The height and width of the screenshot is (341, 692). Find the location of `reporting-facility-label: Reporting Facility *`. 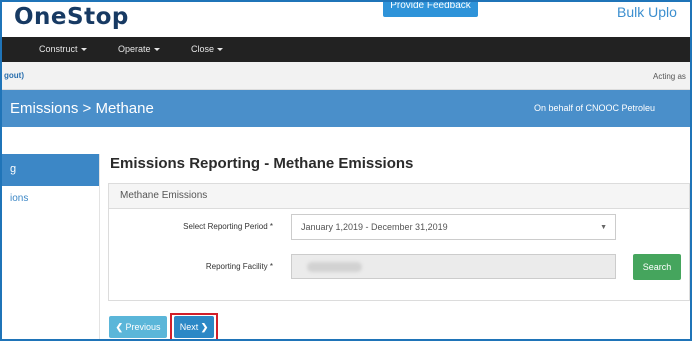

reporting-facility-label: Reporting Facility * is located at coordinates (239, 266).